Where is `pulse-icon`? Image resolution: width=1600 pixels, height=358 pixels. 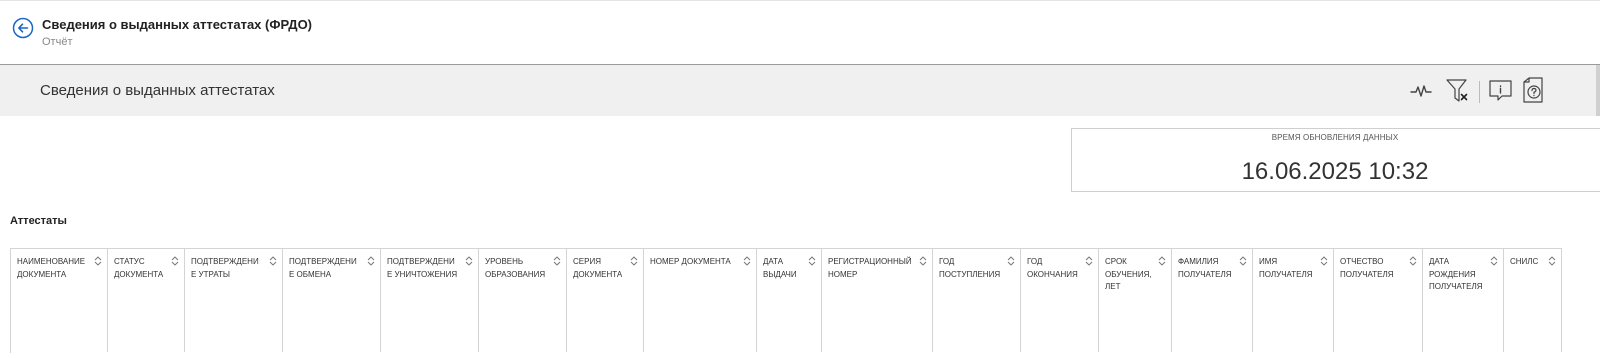
pulse-icon is located at coordinates (1421, 91).